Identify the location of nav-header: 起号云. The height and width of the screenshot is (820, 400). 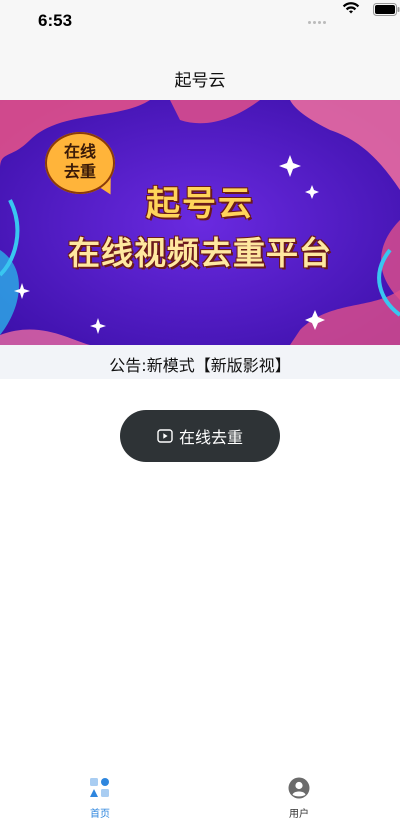
(200, 72).